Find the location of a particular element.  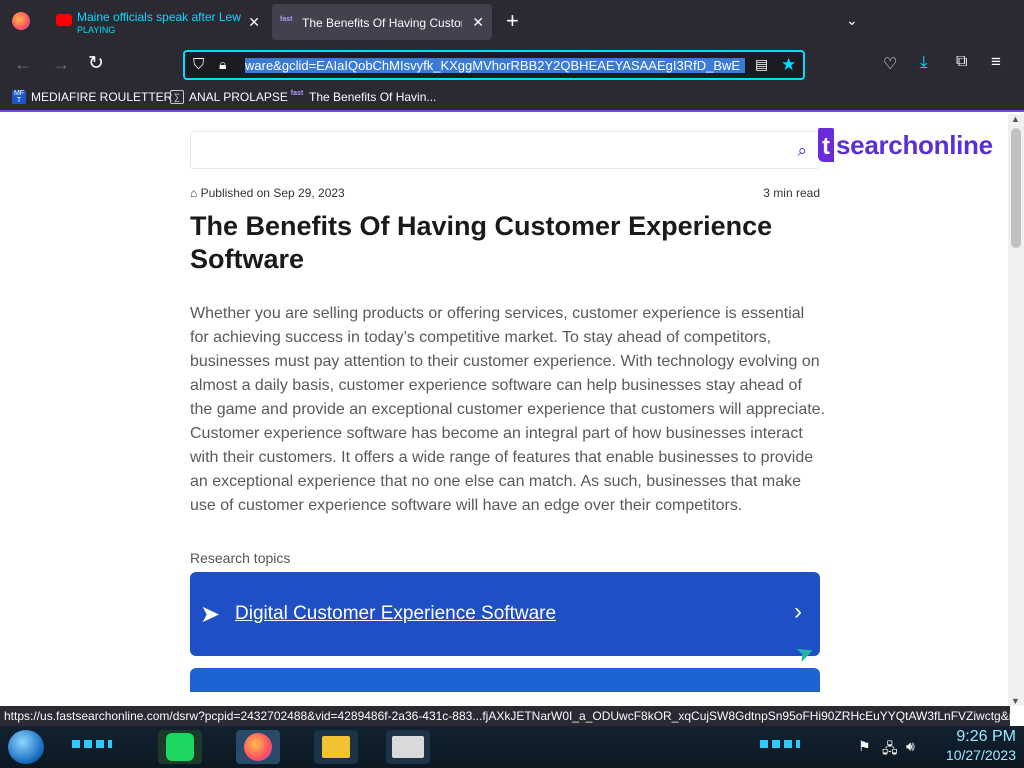

bookmark-star-icon: ★ is located at coordinates (788, 65).